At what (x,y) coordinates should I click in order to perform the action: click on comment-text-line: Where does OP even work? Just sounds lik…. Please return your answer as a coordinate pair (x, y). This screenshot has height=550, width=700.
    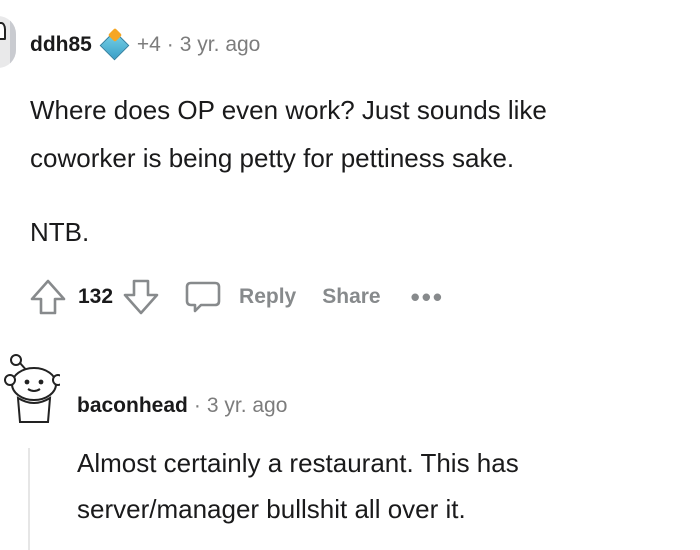
    Looking at the image, I should click on (288, 110).